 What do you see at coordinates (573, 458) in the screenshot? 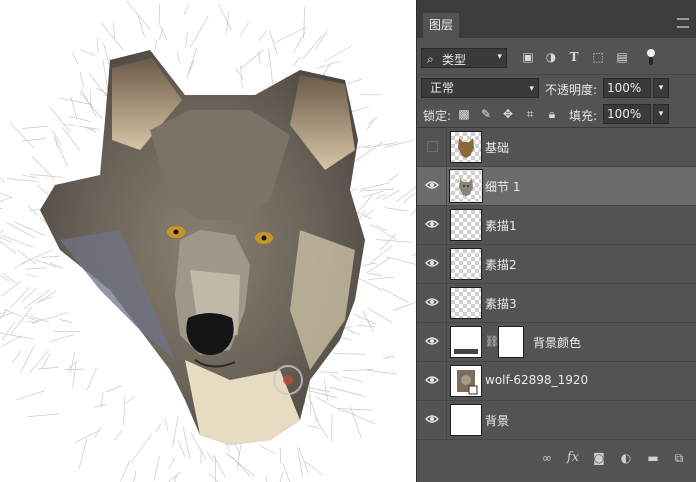
I see `fx-icon: fx` at bounding box center [573, 458].